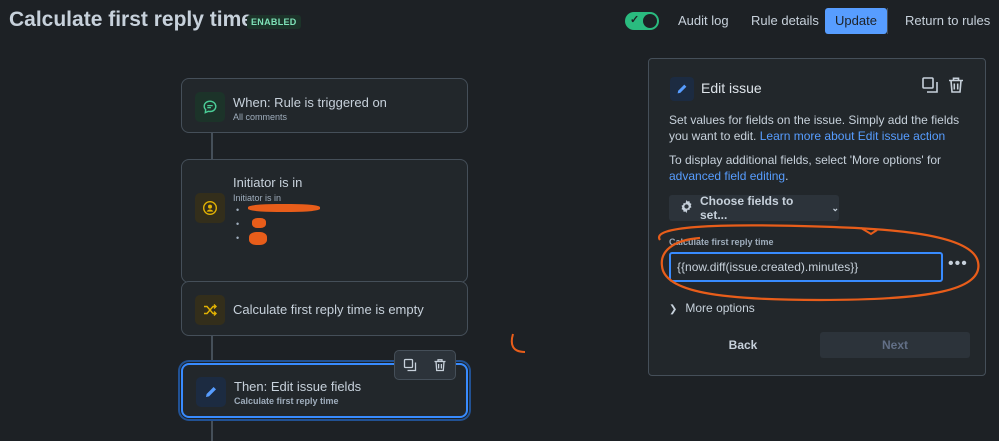  Describe the element at coordinates (686, 208) in the screenshot. I see `gear-icon` at that location.